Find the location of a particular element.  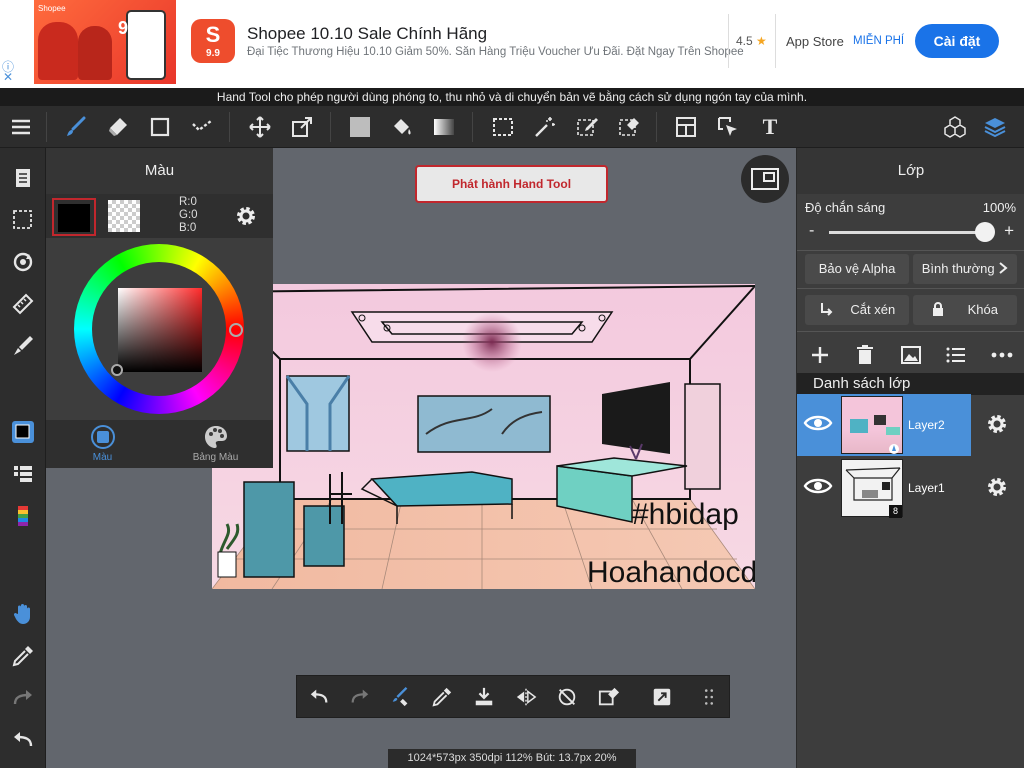

release-hand-tool-button: Phát hành Hand Tool is located at coordinates (511, 184).